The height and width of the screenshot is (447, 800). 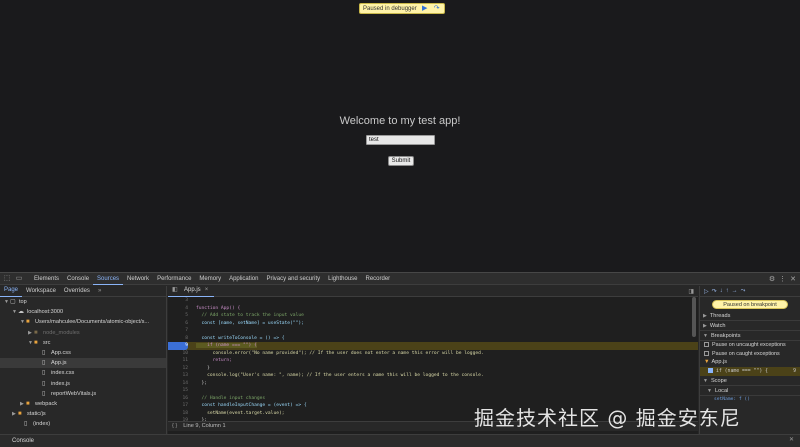 I want to click on editor-scrollbar, so click(x=694, y=317).